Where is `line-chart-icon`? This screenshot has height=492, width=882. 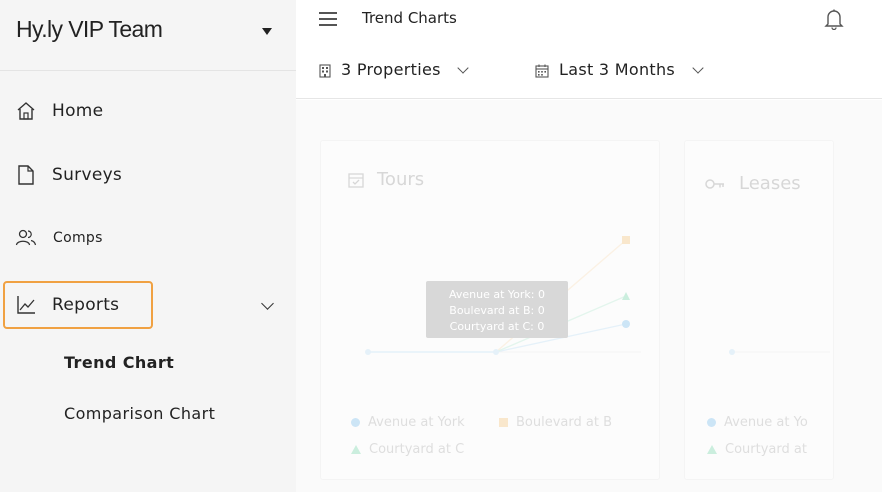
line-chart-icon is located at coordinates (26, 305).